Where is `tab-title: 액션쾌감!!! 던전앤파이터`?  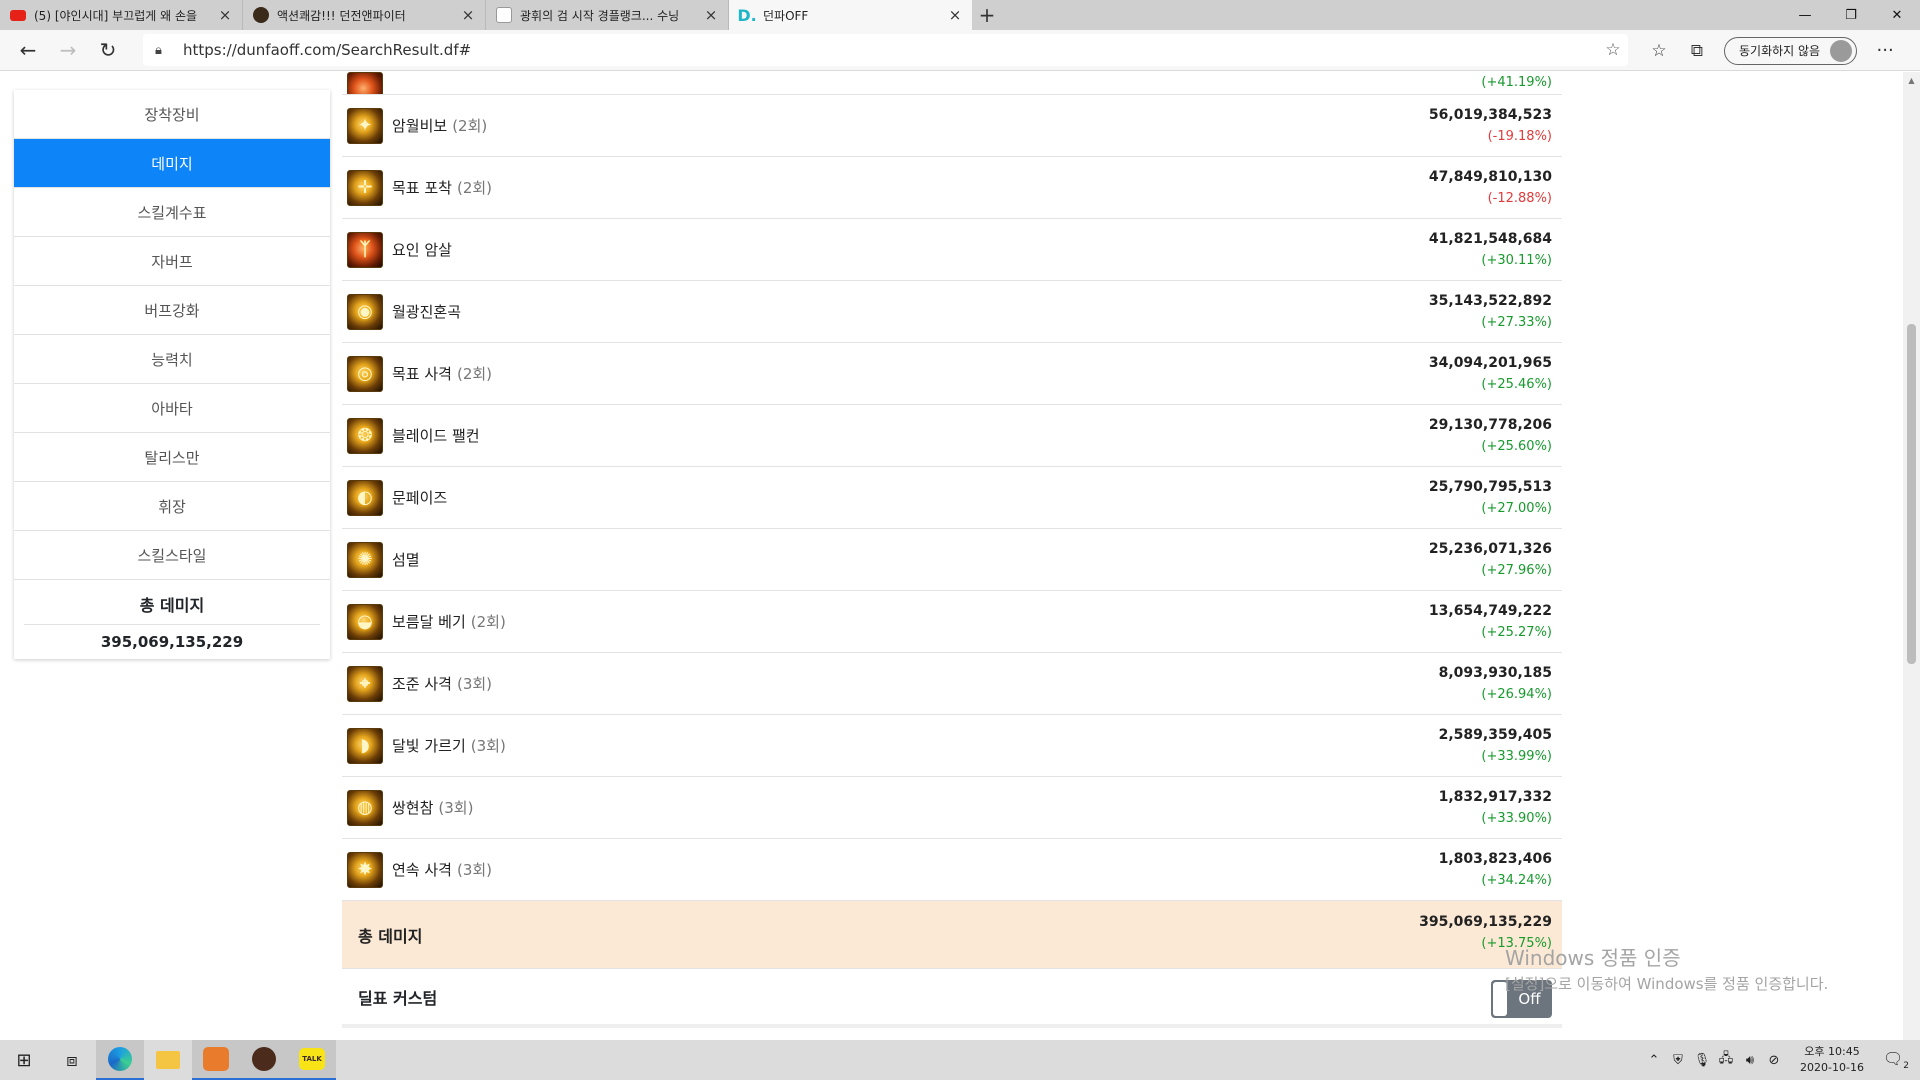
tab-title: 액션쾌감!!! 던전앤파이터 is located at coordinates (341, 15).